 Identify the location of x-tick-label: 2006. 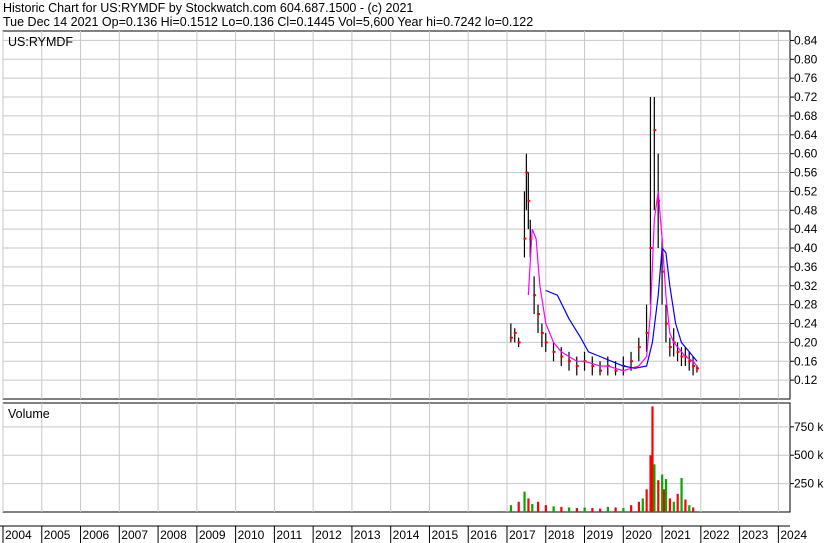
(96, 535).